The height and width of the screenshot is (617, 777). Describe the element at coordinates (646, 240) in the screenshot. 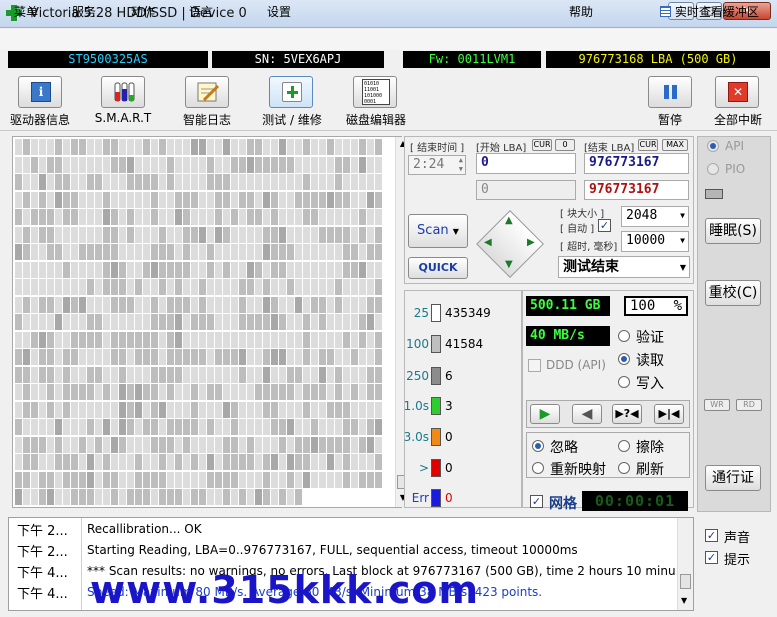

I see `timeout-value: 10000` at that location.